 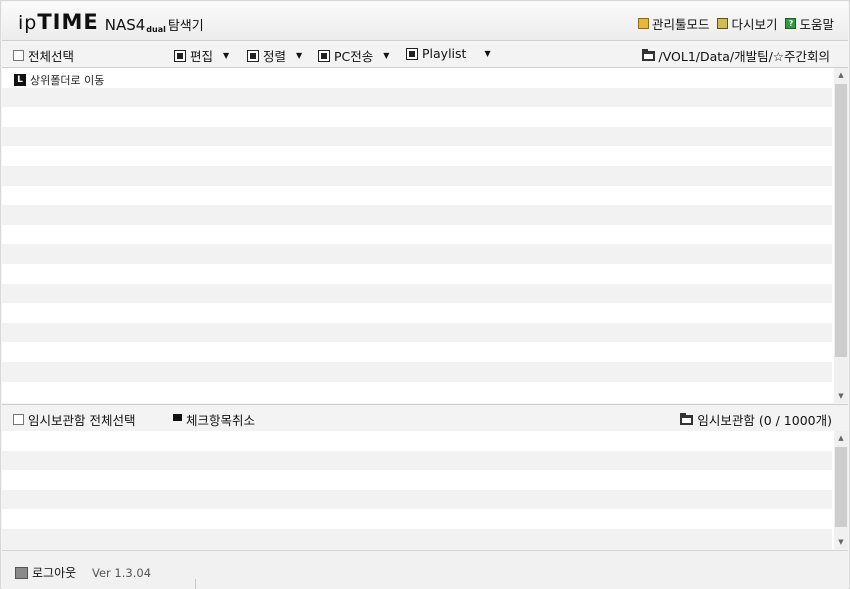 What do you see at coordinates (643, 23) in the screenshot?
I see `admin-folder-icon` at bounding box center [643, 23].